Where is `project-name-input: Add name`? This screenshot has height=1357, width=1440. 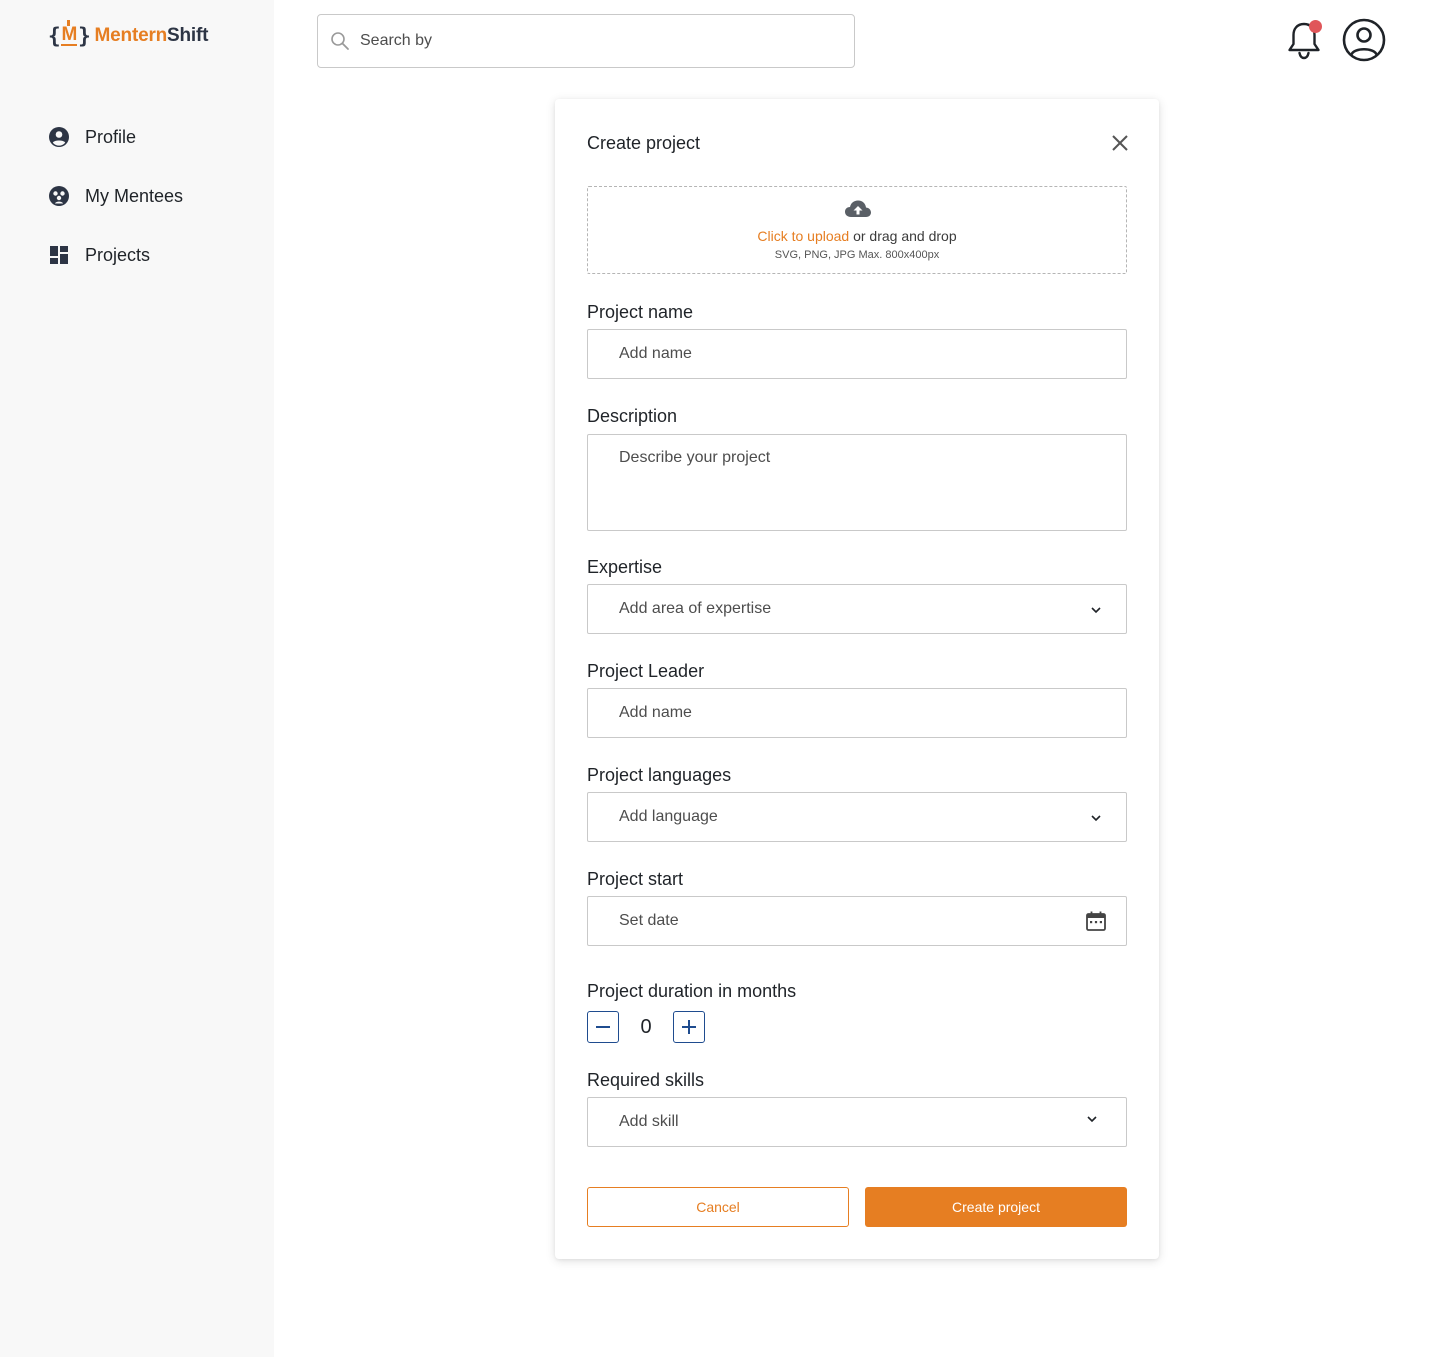
project-name-input: Add name is located at coordinates (857, 354).